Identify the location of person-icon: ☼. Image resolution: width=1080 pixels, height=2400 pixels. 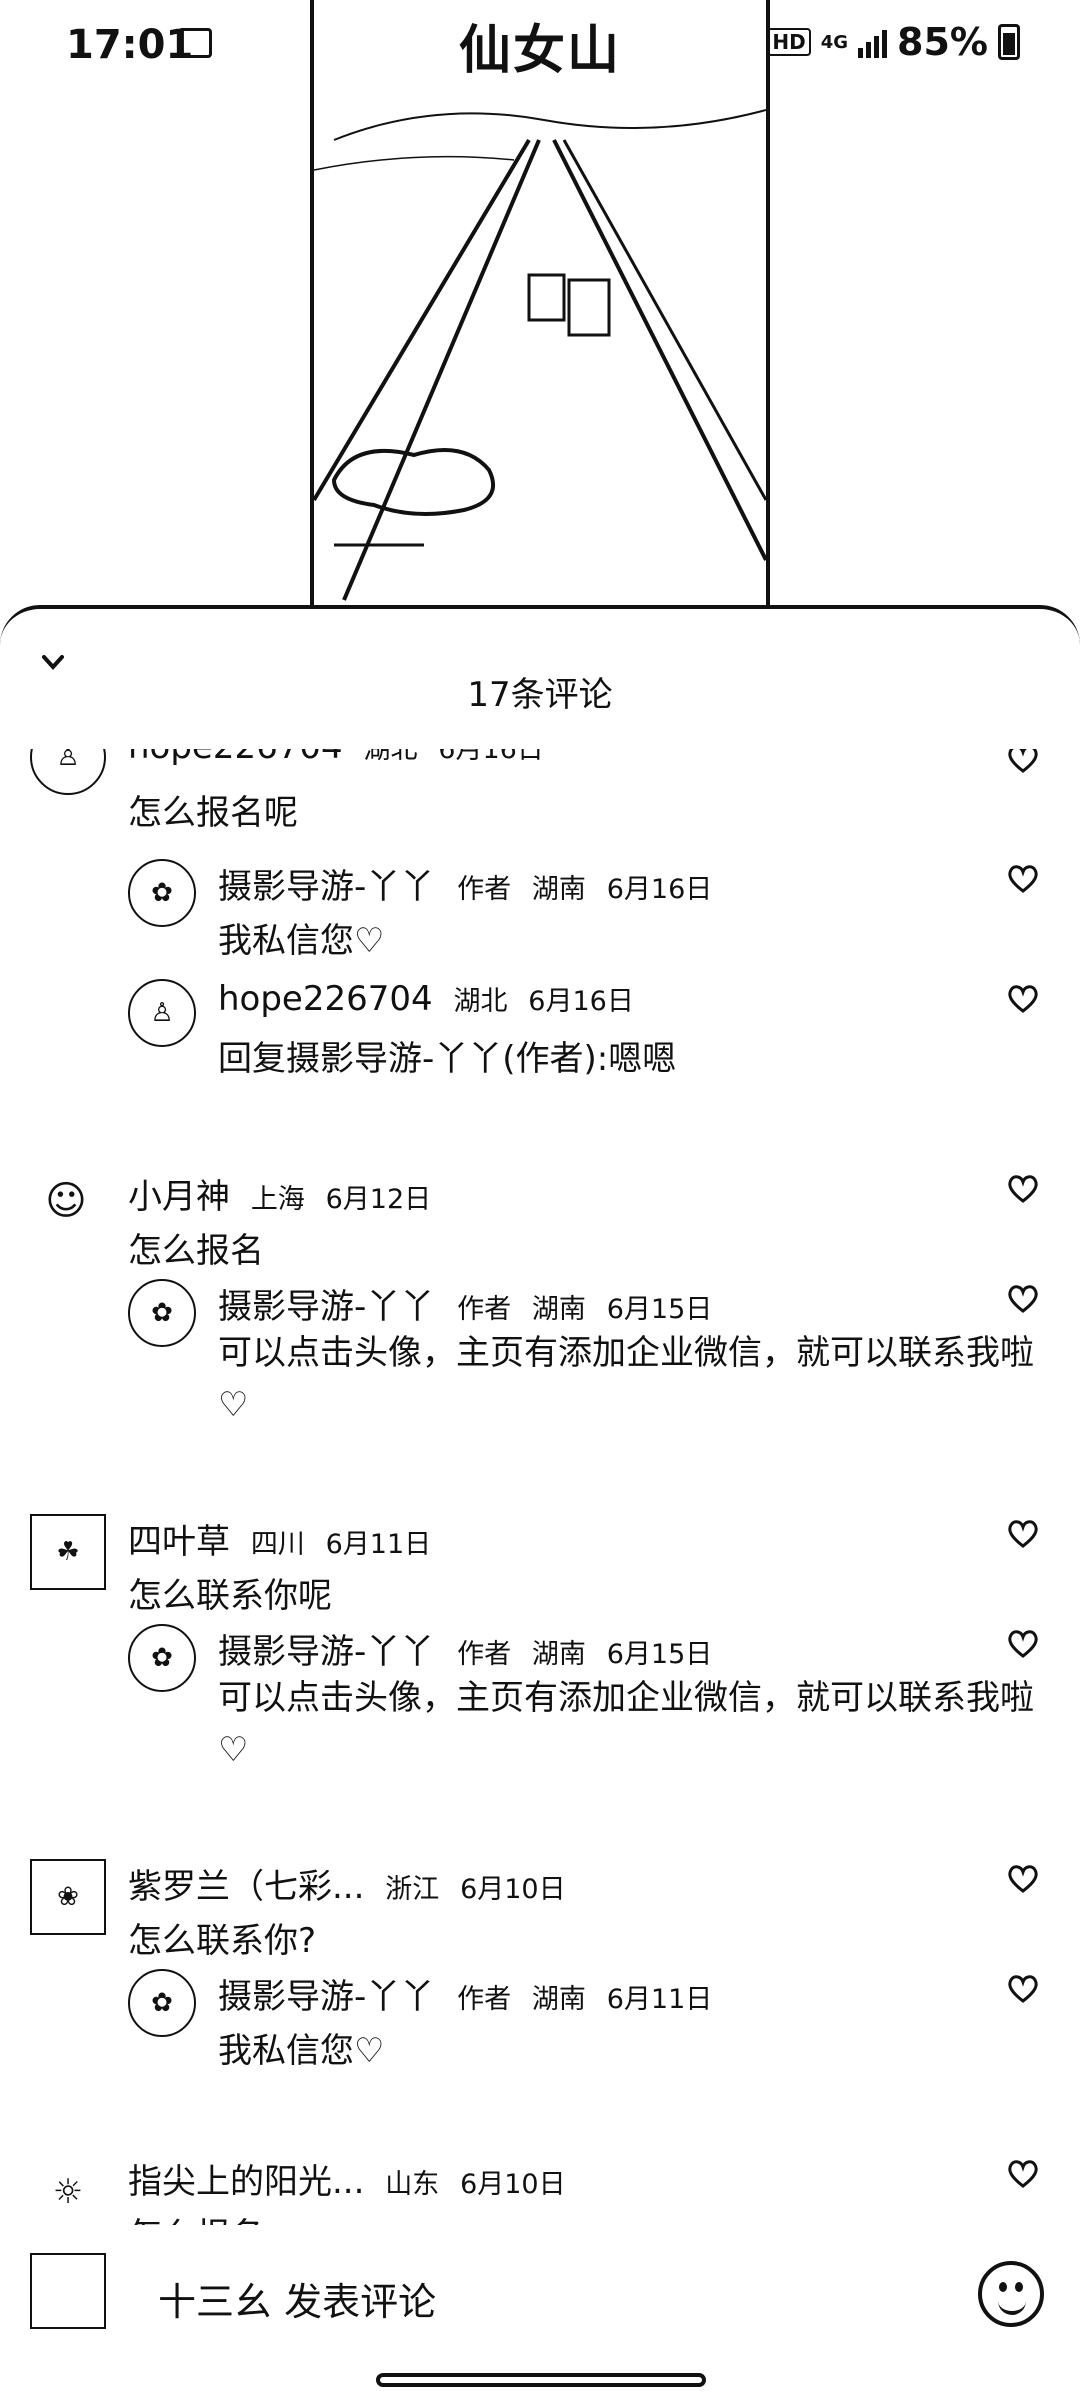
(68, 2192).